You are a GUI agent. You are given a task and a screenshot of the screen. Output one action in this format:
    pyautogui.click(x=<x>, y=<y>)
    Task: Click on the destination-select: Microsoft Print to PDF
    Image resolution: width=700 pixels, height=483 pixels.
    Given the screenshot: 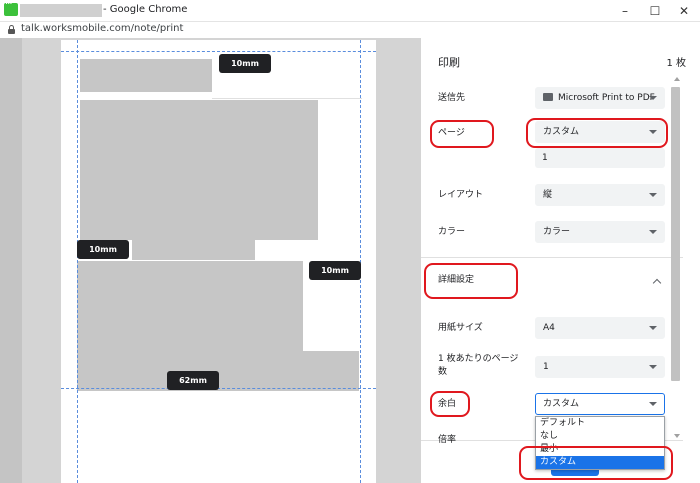 What is the action you would take?
    pyautogui.click(x=600, y=98)
    